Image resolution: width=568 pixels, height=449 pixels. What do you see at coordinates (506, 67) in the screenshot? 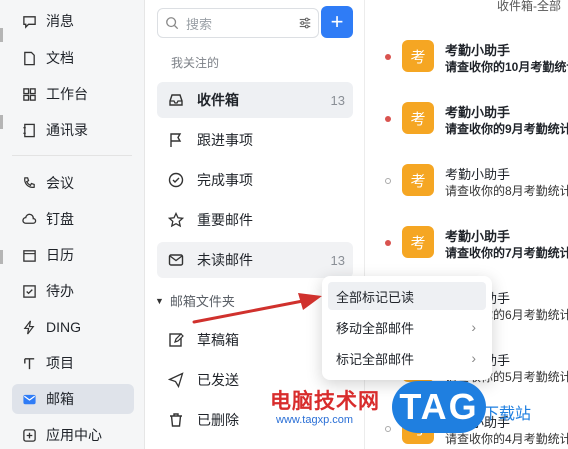
I see `message-subject: 请查收你的10月考勤统计` at bounding box center [506, 67].